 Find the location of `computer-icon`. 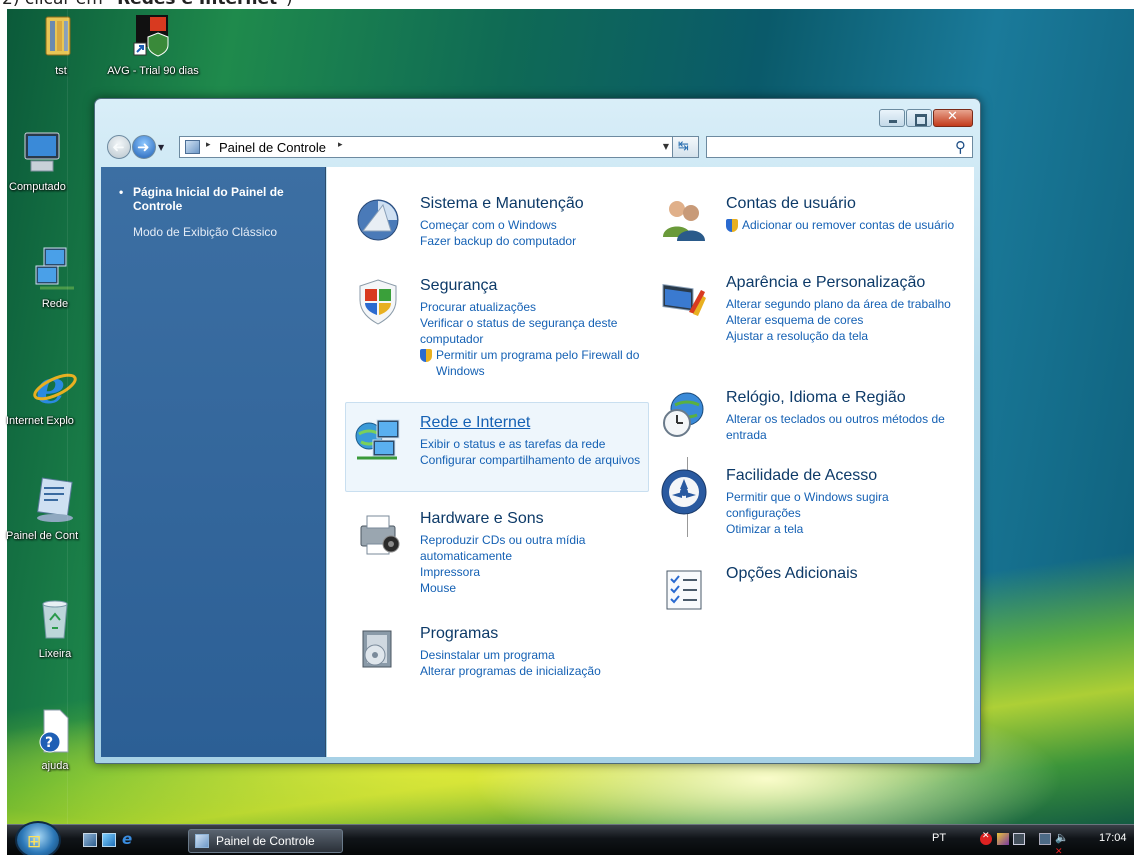

computer-icon is located at coordinates (42, 152).